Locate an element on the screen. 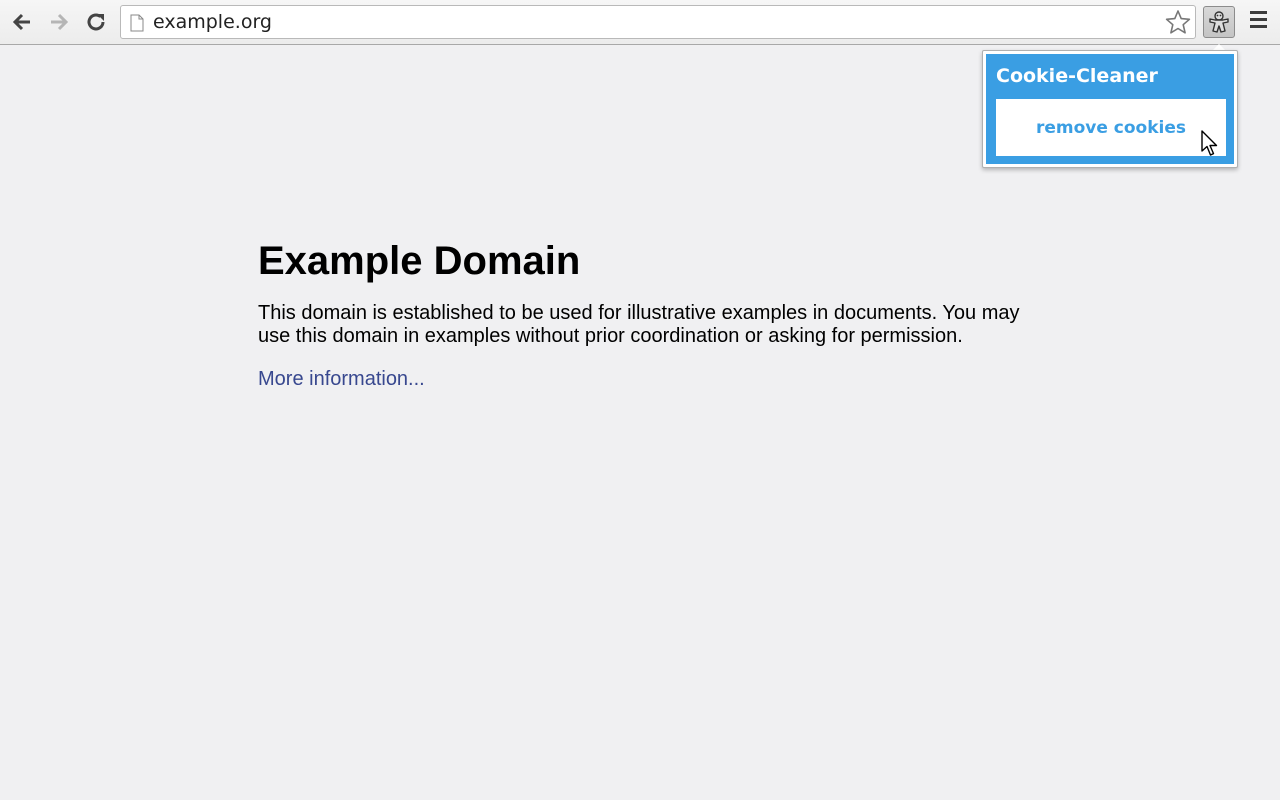  back-button is located at coordinates (22, 22).